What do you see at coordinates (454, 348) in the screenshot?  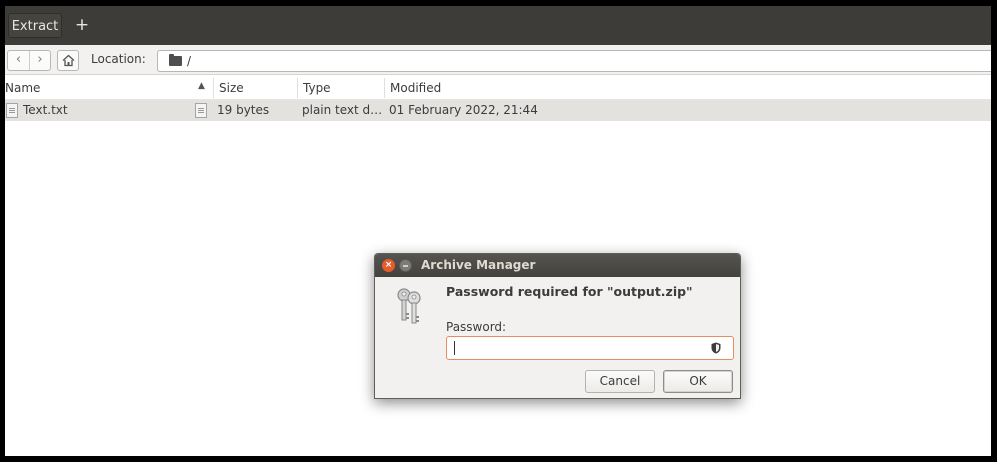 I see `text-cursor` at bounding box center [454, 348].